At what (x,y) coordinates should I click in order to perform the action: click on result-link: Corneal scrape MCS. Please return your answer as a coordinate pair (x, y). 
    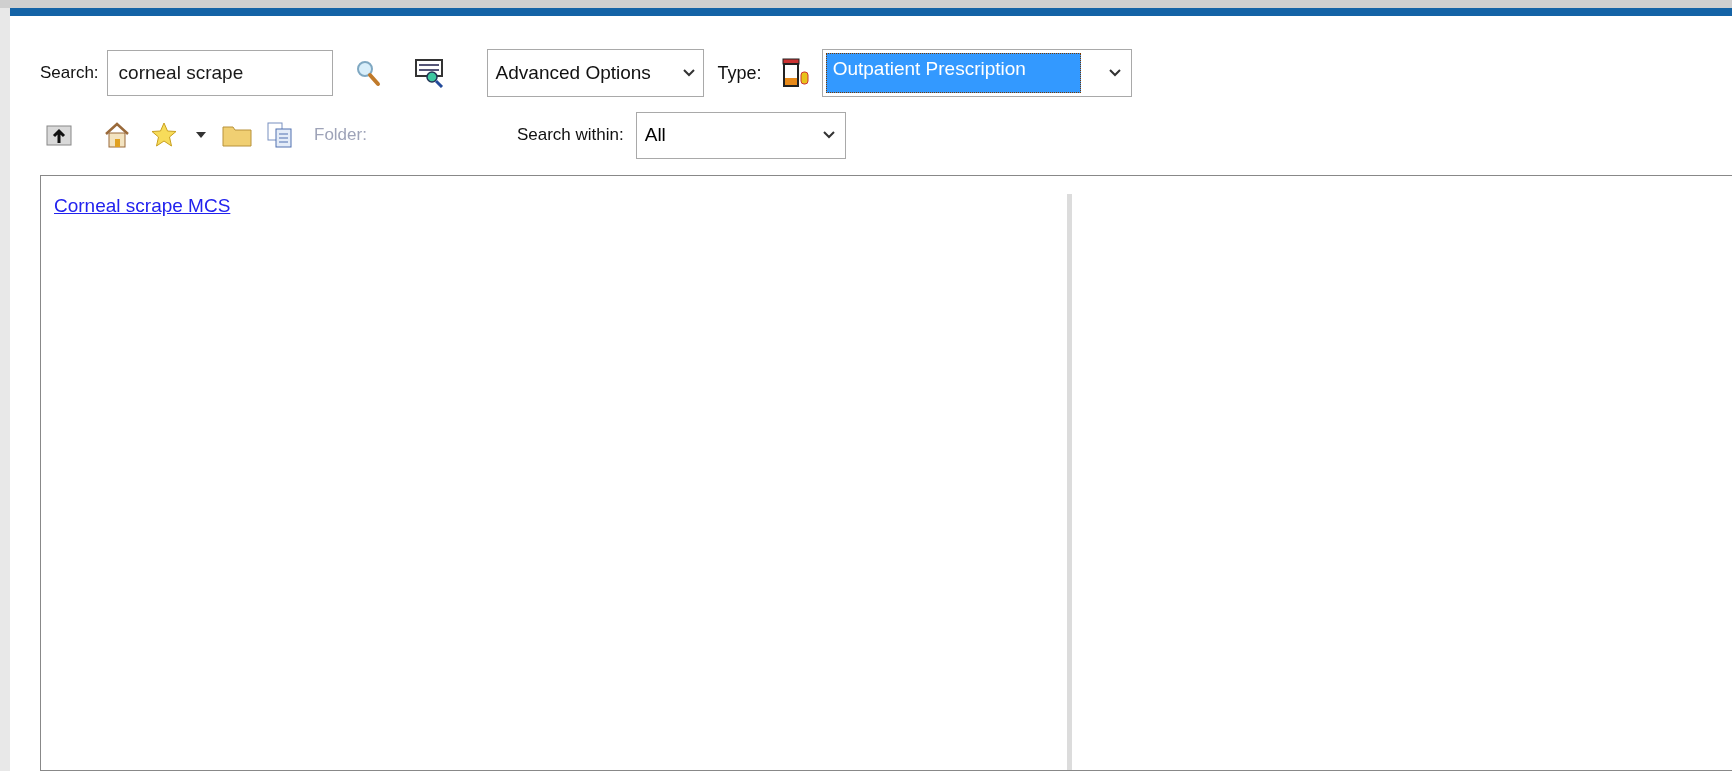
    Looking at the image, I should click on (142, 206).